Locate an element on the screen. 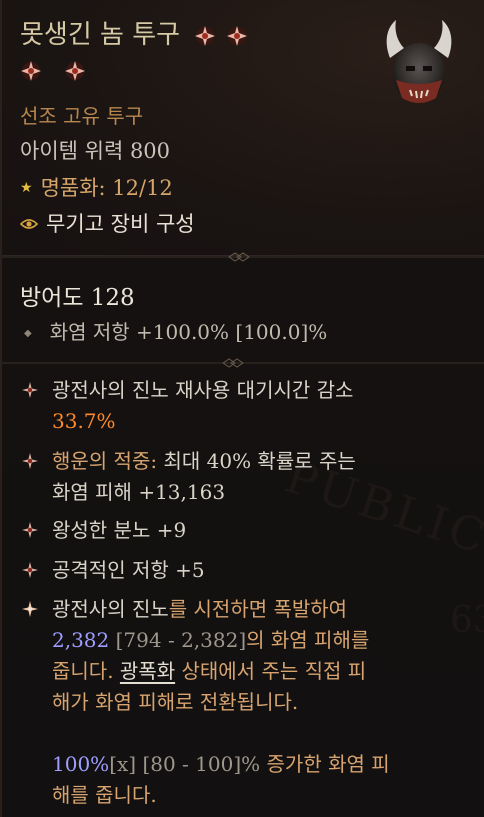  aspect-text: 줍니다. is located at coordinates (83, 671).